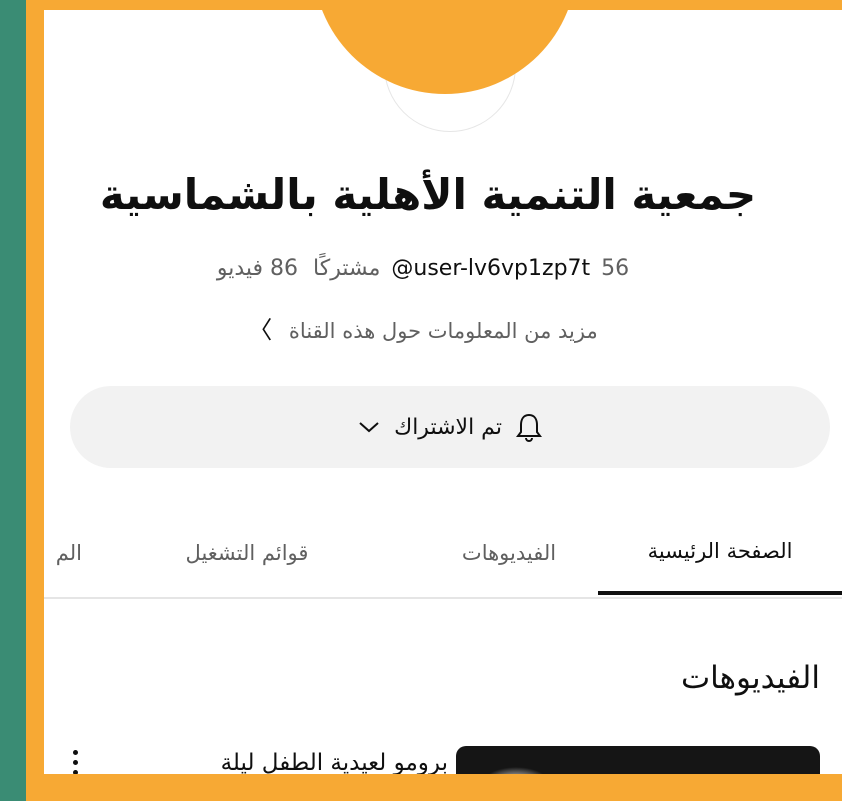 The image size is (842, 801). What do you see at coordinates (638, 760) in the screenshot?
I see `video-thumbnail` at bounding box center [638, 760].